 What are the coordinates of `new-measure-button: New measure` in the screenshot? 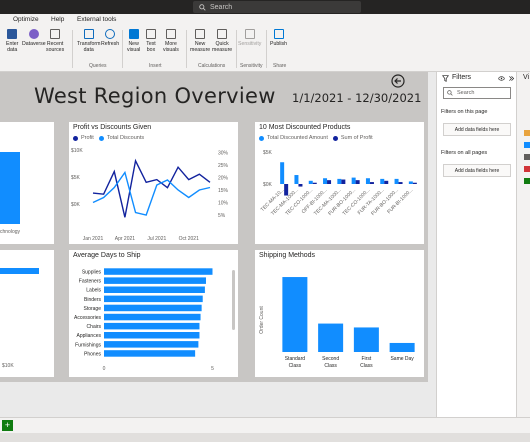 It's located at (200, 41).